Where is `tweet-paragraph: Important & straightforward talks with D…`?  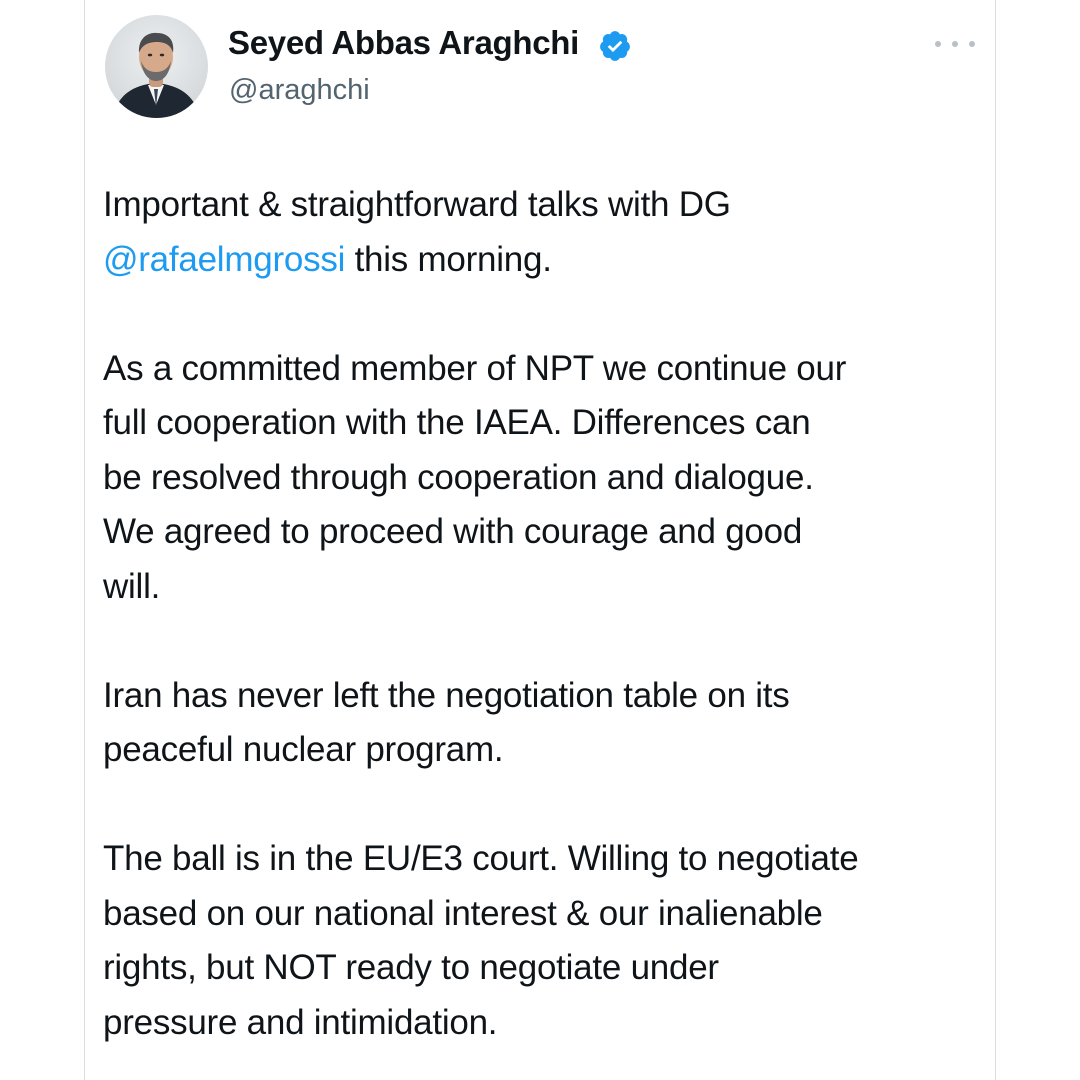
tweet-paragraph: Important & straightforward talks with D… is located at coordinates (543, 232).